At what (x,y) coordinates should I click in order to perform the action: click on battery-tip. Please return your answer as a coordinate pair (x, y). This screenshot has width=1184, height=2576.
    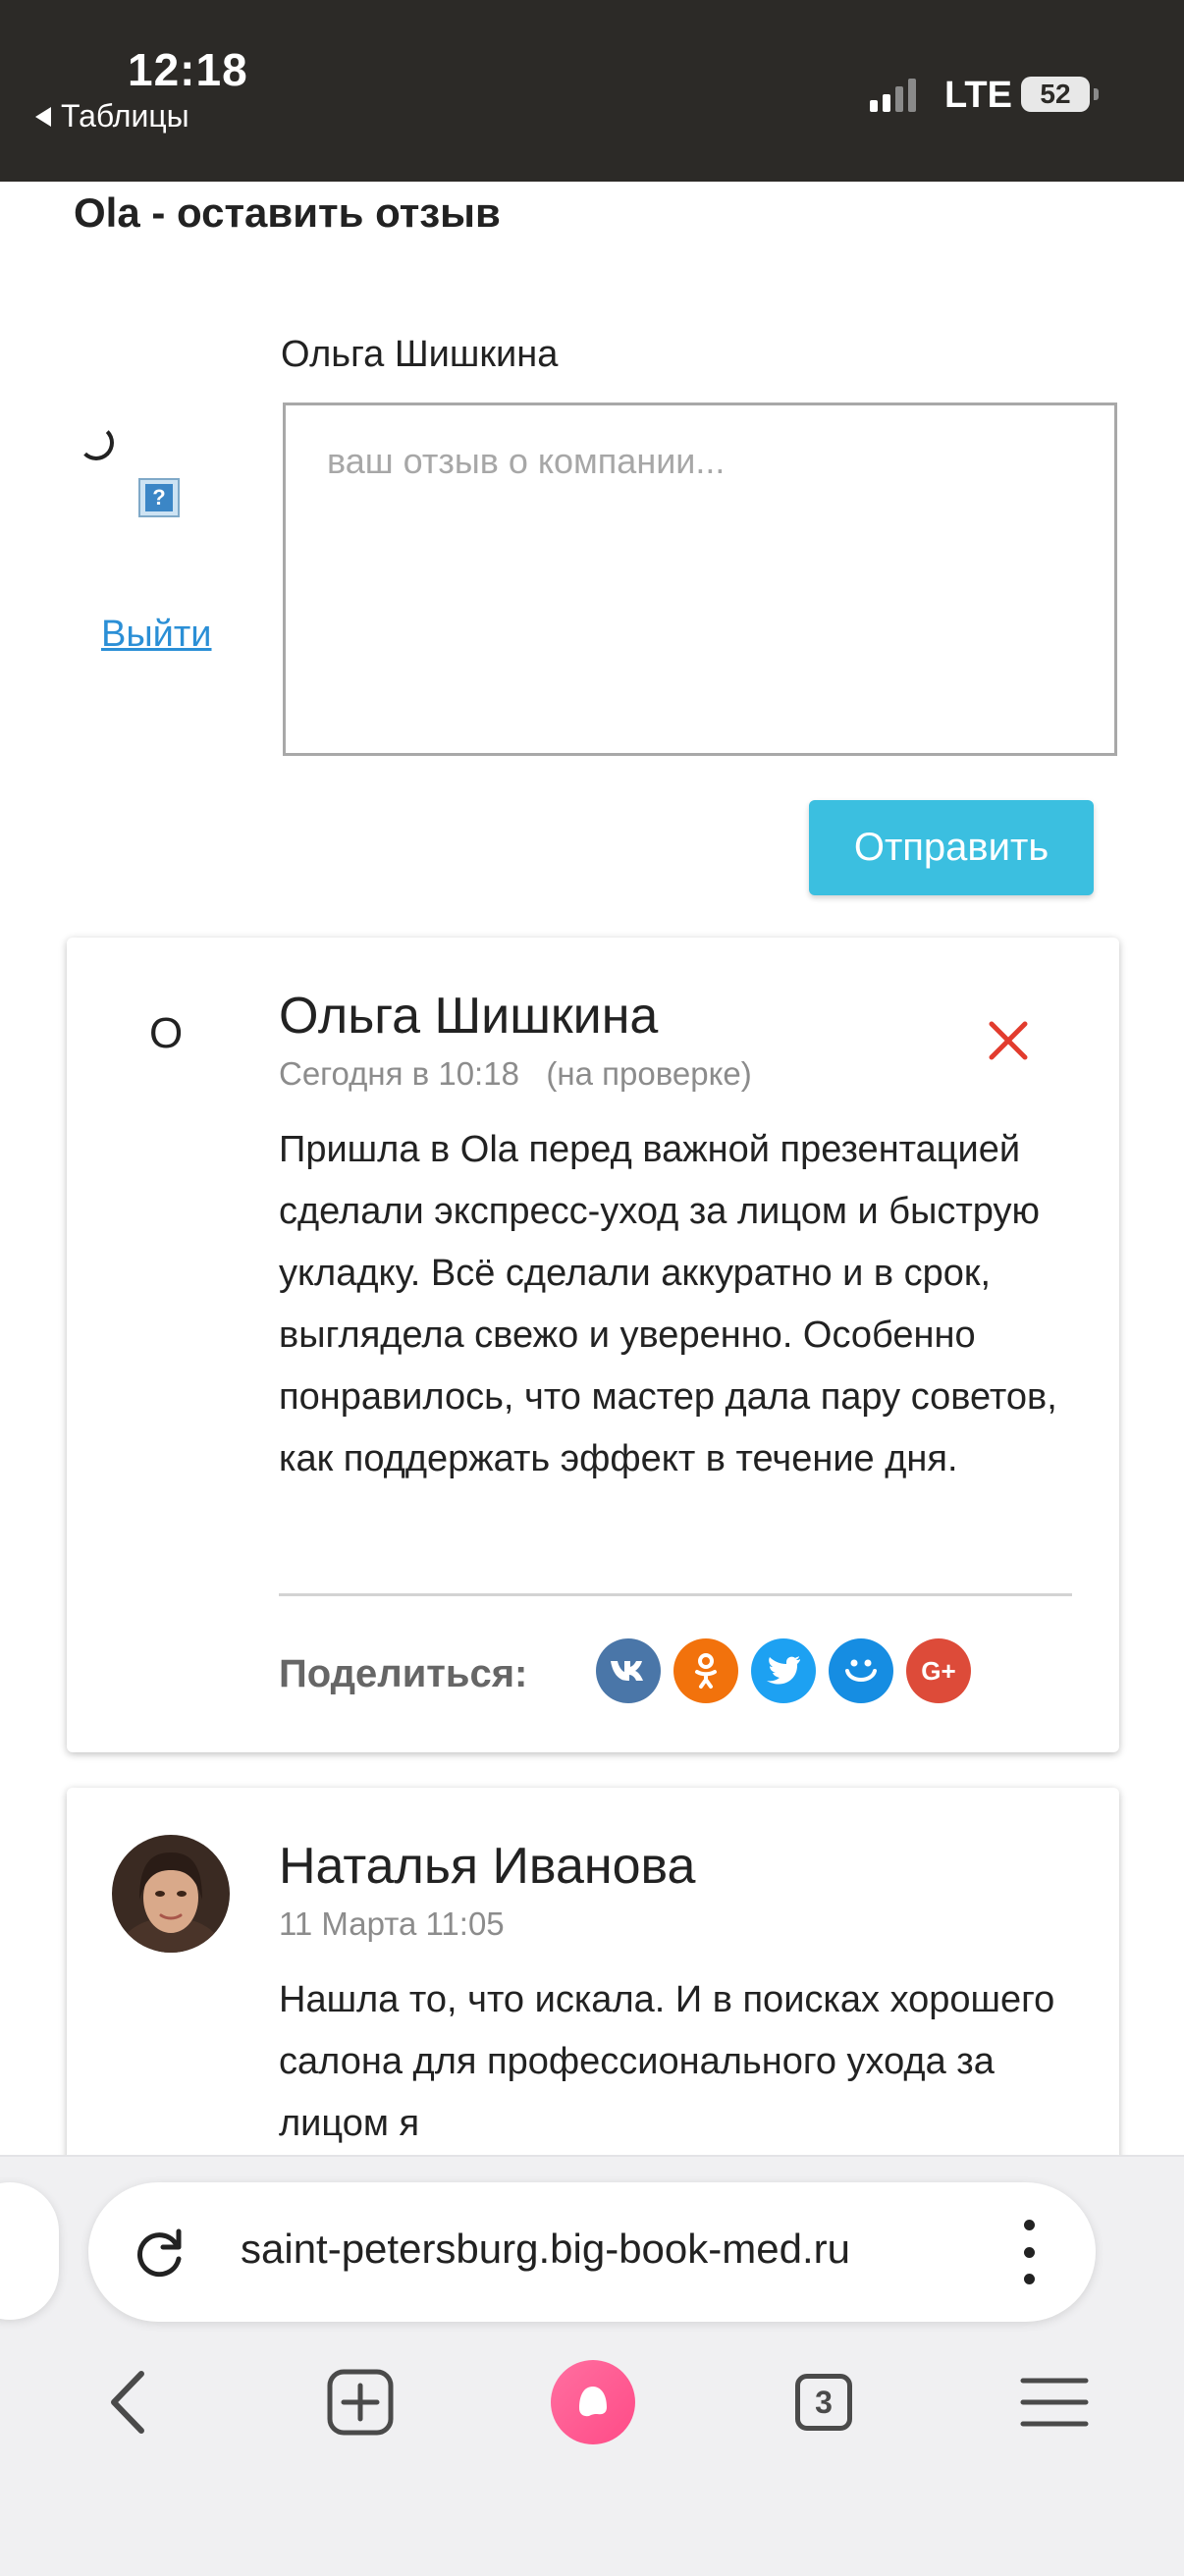
    Looking at the image, I should click on (1096, 94).